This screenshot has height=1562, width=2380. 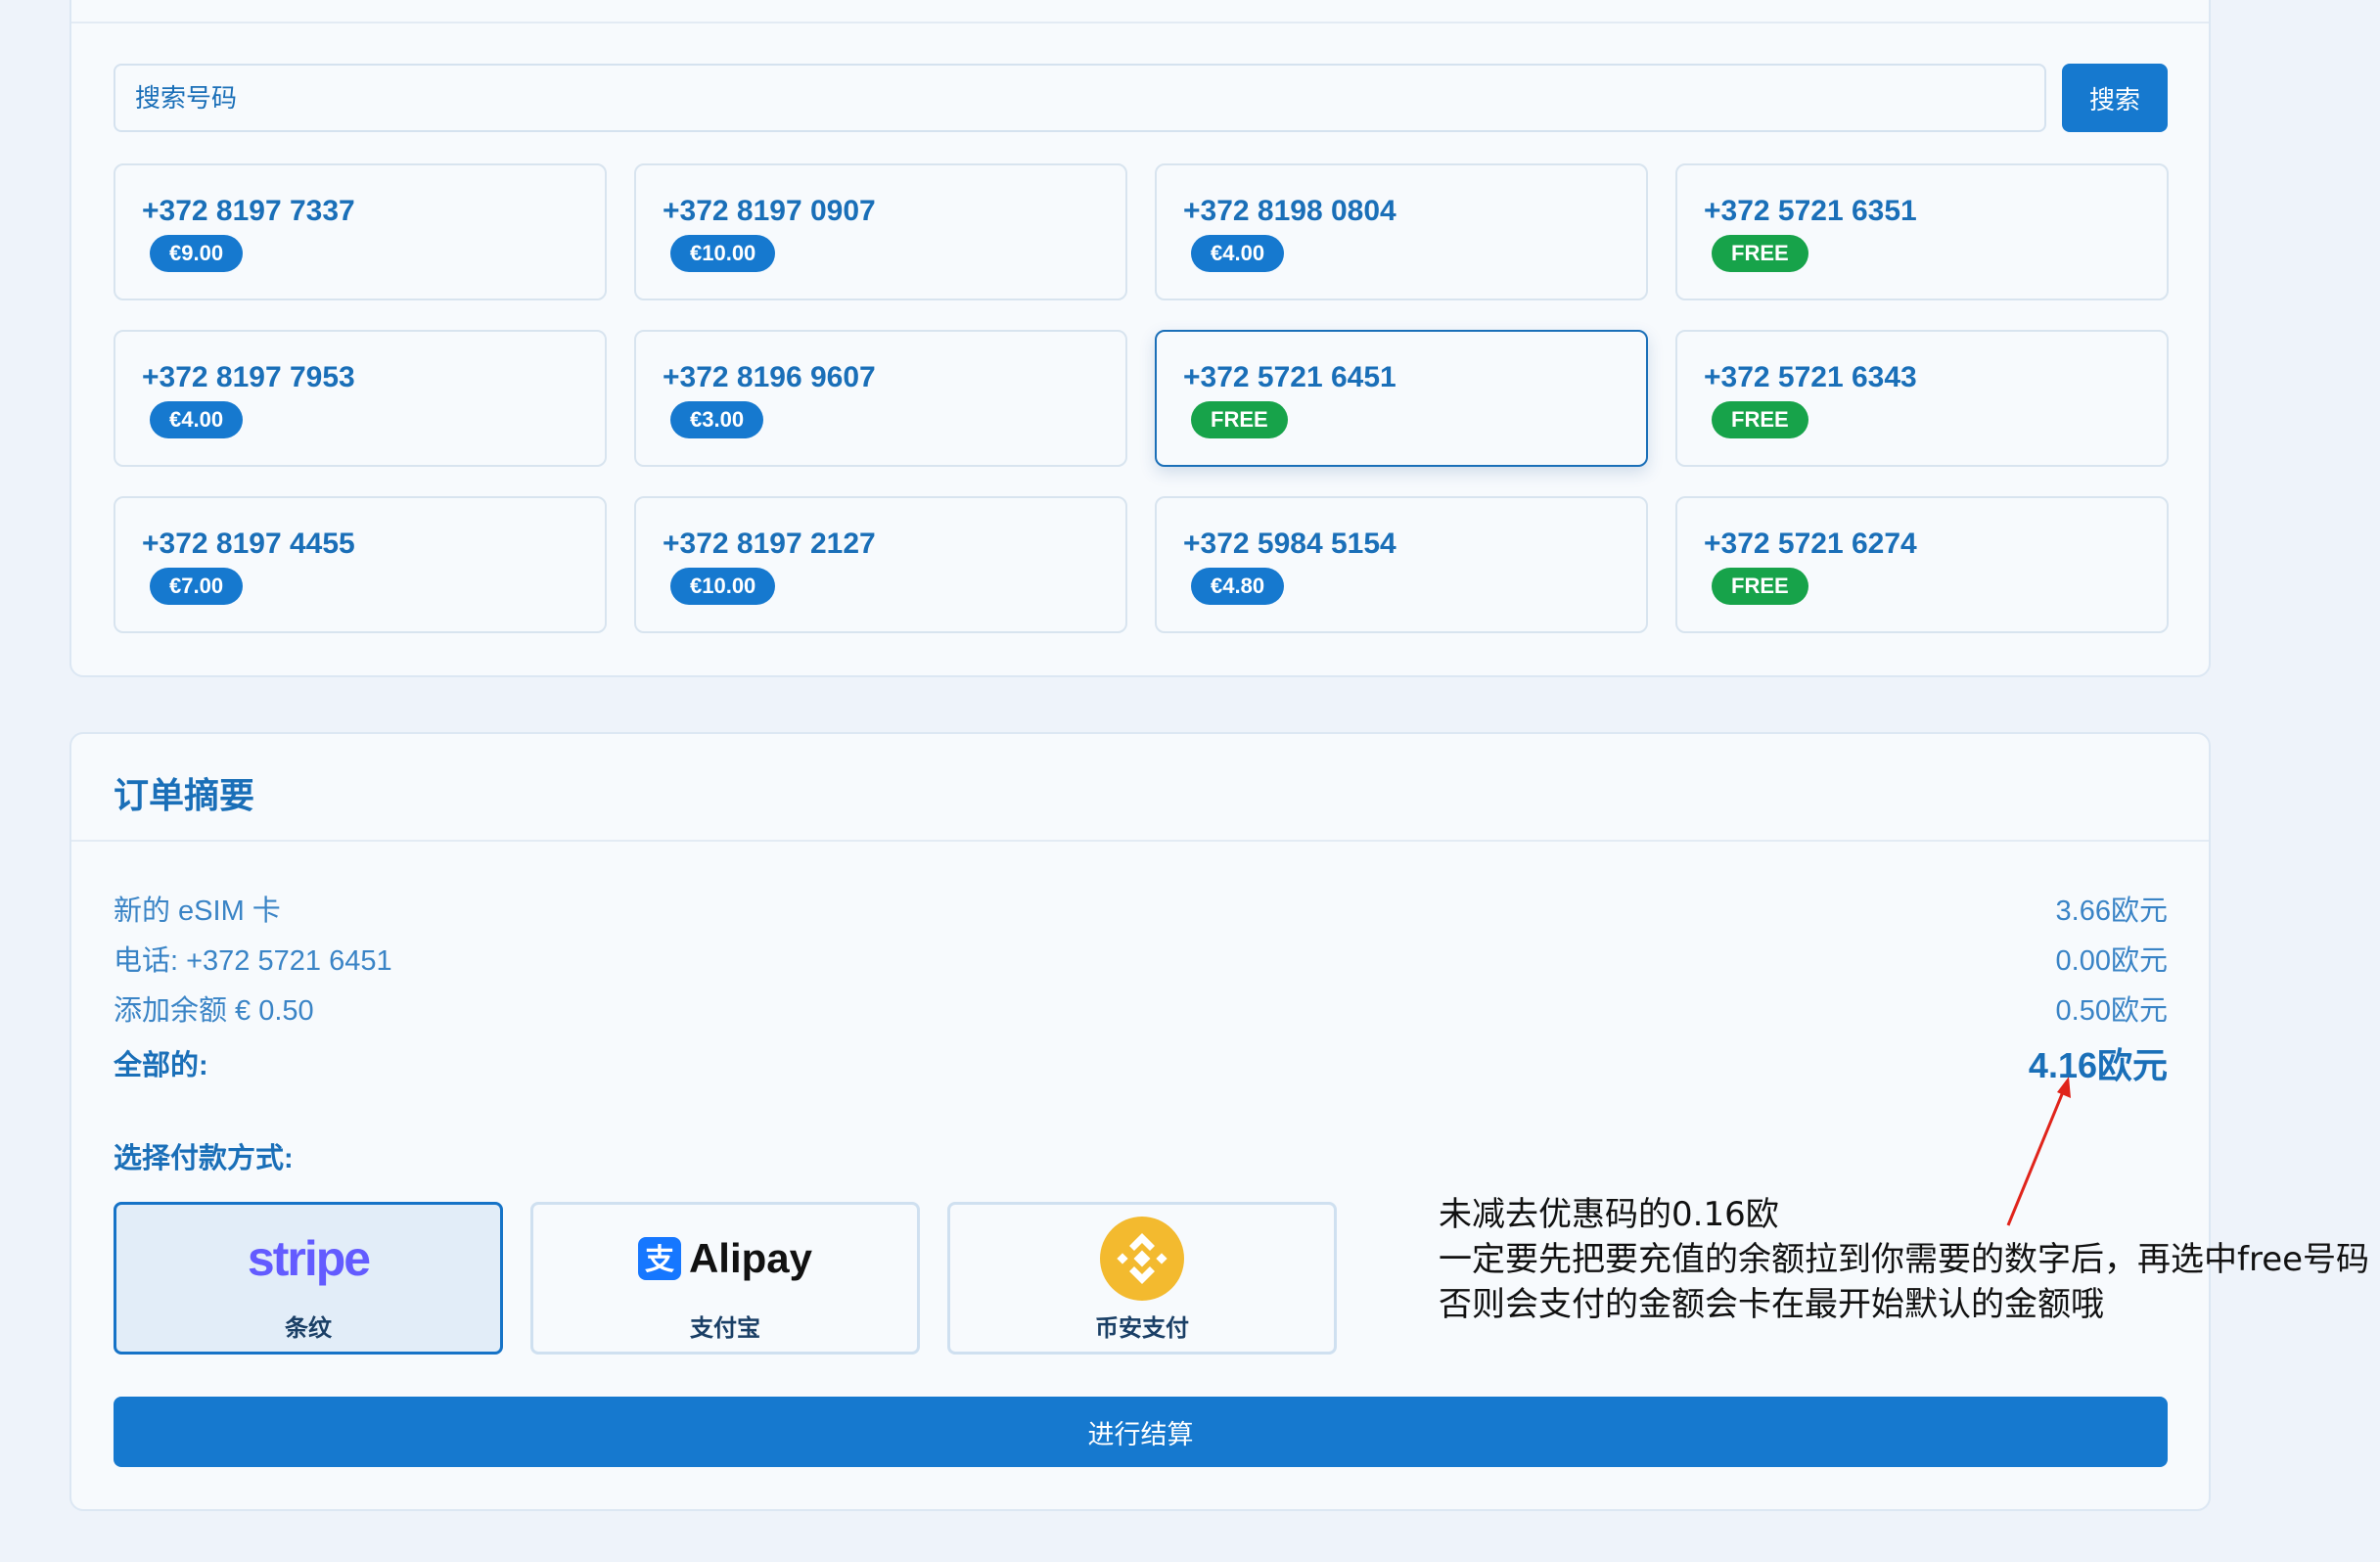 What do you see at coordinates (1771, 1304) in the screenshot?
I see `annotation-line: 否则会支付的金额会卡在最开始默认的金额哦` at bounding box center [1771, 1304].